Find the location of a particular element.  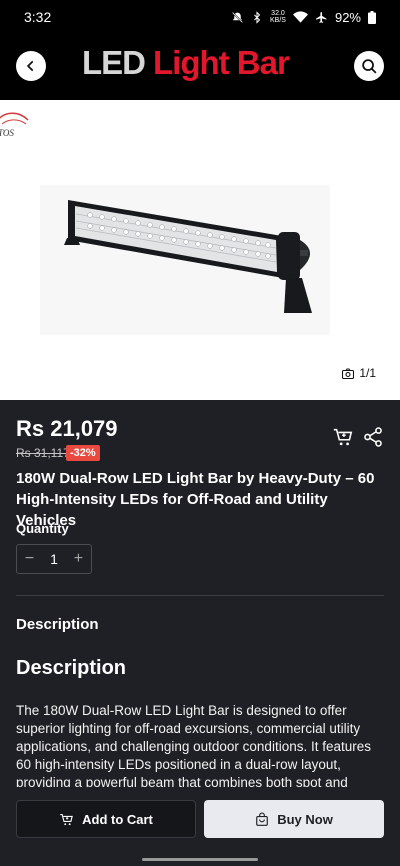

status-icons: 32.0 KB/S 92% is located at coordinates (303, 17).